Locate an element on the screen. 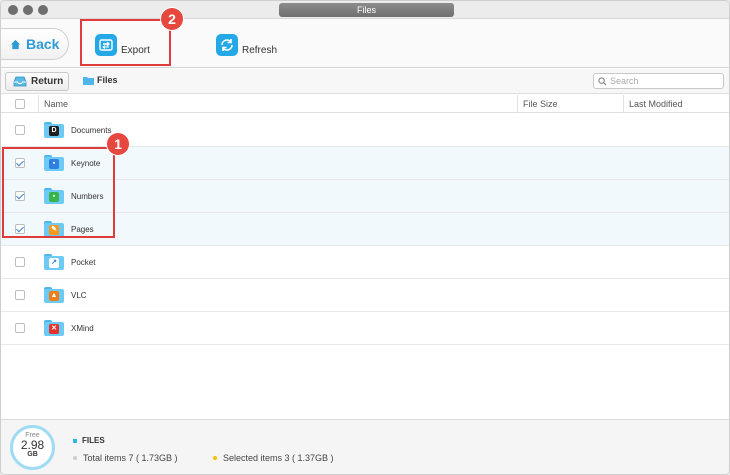 The image size is (730, 475). refresh-button: Refresh is located at coordinates (246, 44).